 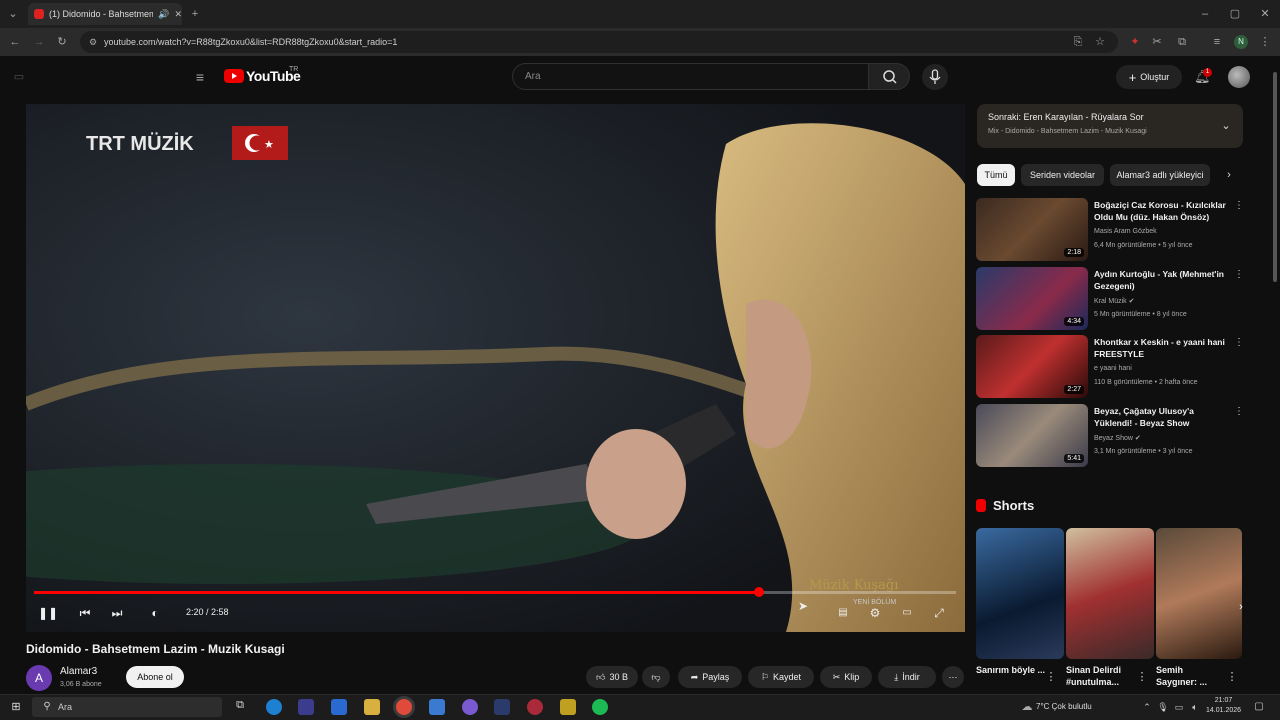 I want to click on youtube-logo-icon, so click(x=234, y=76).